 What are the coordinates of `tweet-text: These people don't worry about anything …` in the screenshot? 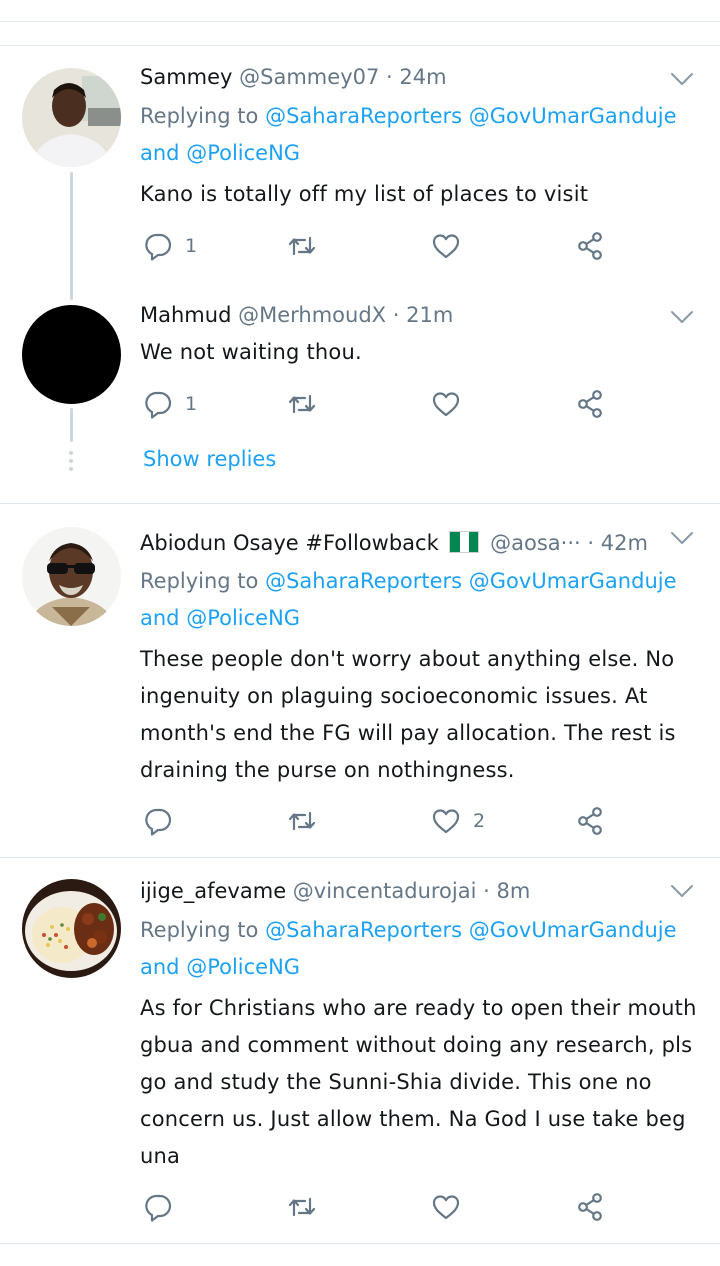 It's located at (408, 714).